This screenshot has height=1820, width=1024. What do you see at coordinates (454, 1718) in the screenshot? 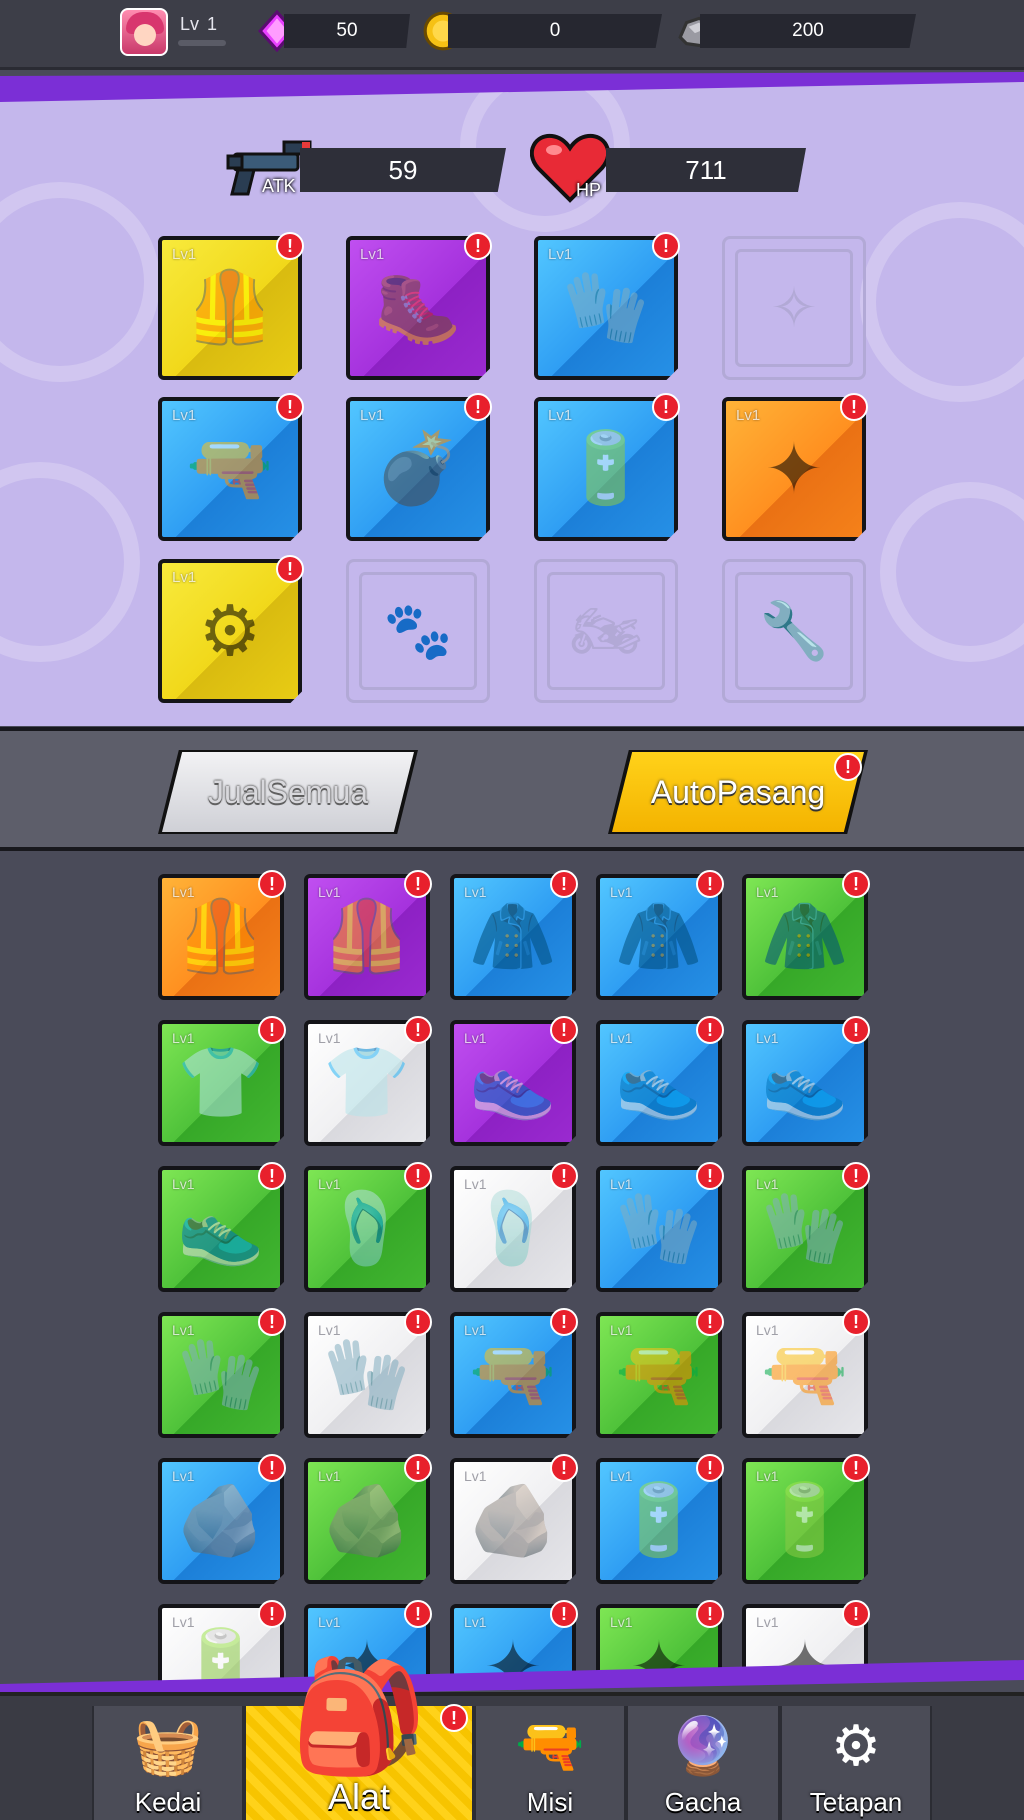
I see `tab-alat-alert-badge: !` at bounding box center [454, 1718].